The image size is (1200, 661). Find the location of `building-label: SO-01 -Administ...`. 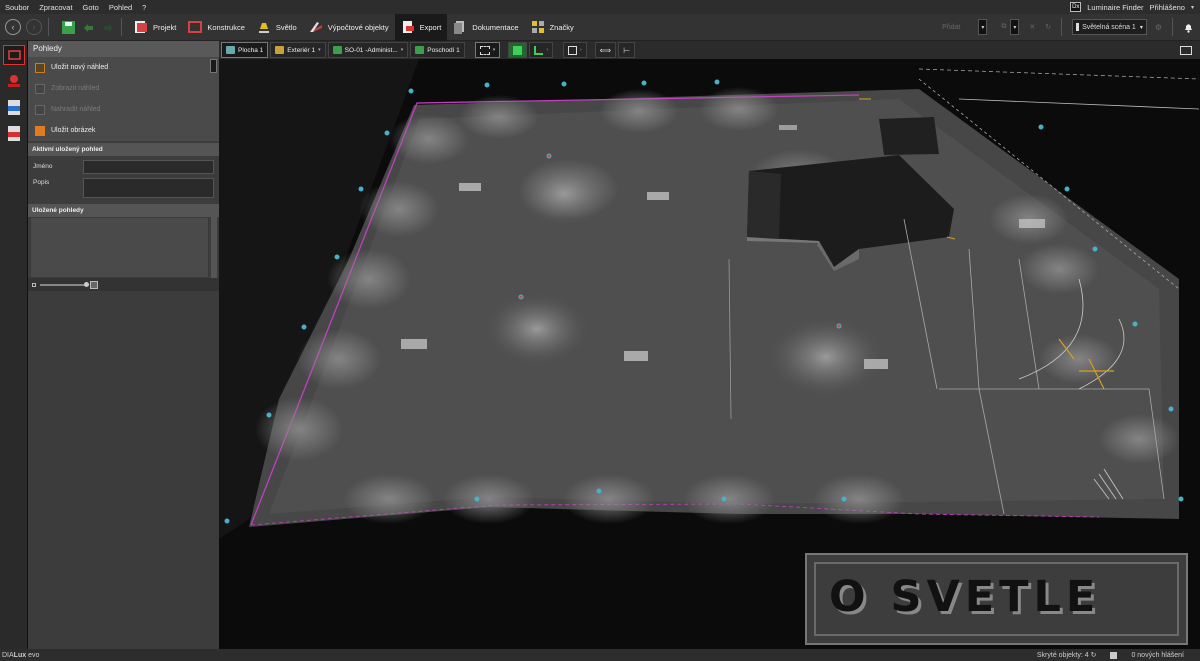

building-label: SO-01 -Administ... is located at coordinates (371, 50).